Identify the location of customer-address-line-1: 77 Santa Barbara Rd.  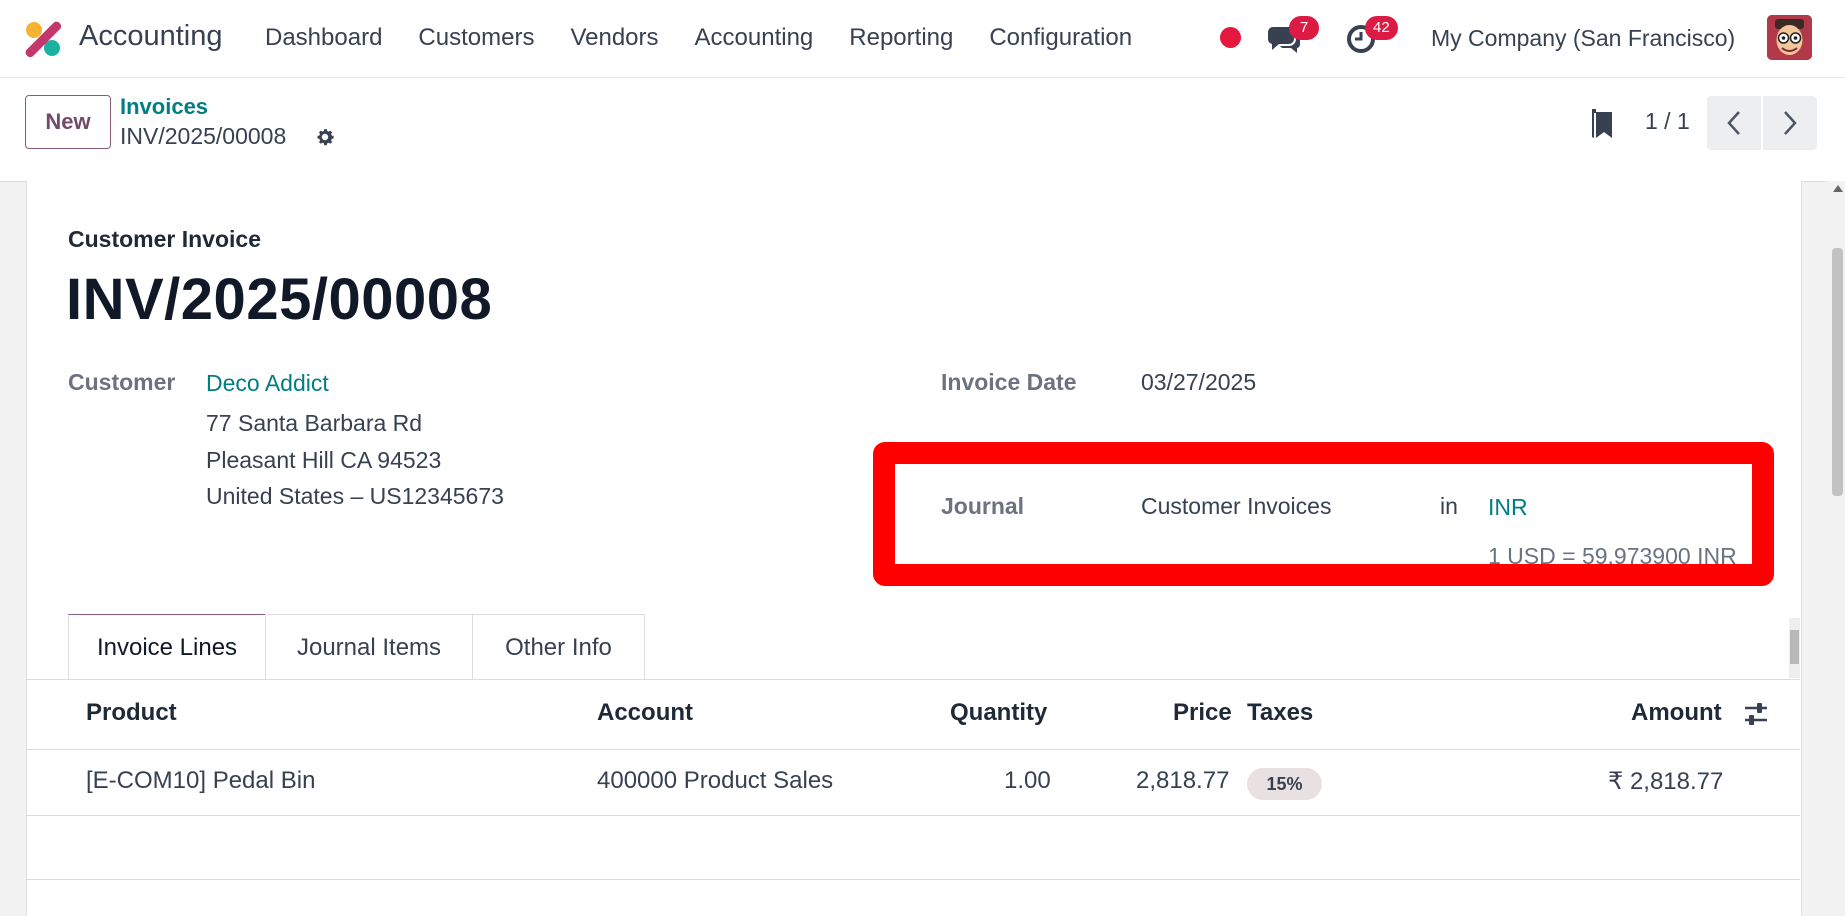
(314, 423).